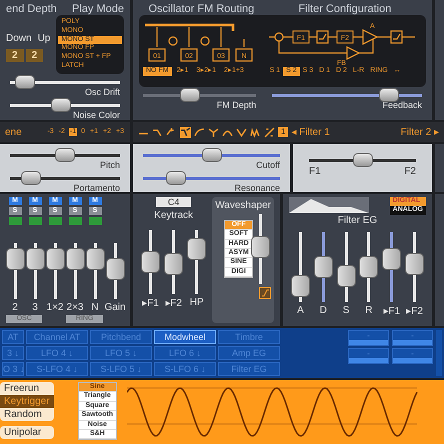 The width and height of the screenshot is (444, 444). What do you see at coordinates (310, 132) in the screenshot?
I see `filter-tab: ◂ Filter 1` at bounding box center [310, 132].